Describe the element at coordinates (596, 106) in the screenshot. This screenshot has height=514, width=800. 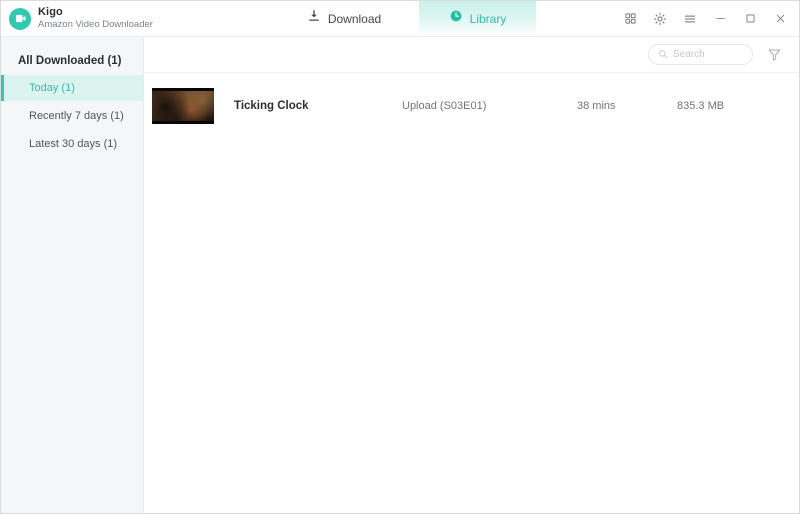
I see `video-duration: 38 mins` at that location.